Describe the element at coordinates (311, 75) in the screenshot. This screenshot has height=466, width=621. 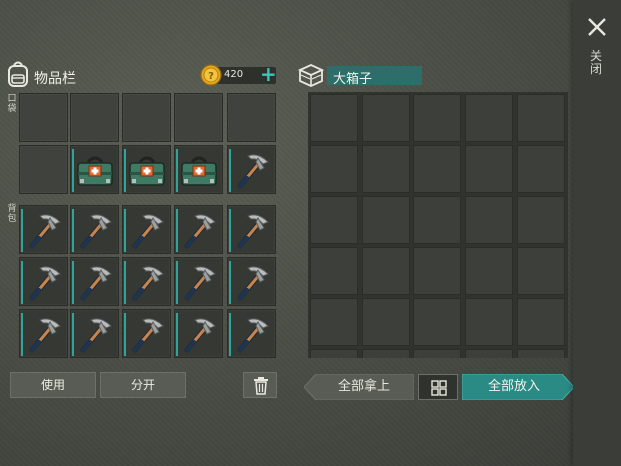
I see `chest-icon` at that location.